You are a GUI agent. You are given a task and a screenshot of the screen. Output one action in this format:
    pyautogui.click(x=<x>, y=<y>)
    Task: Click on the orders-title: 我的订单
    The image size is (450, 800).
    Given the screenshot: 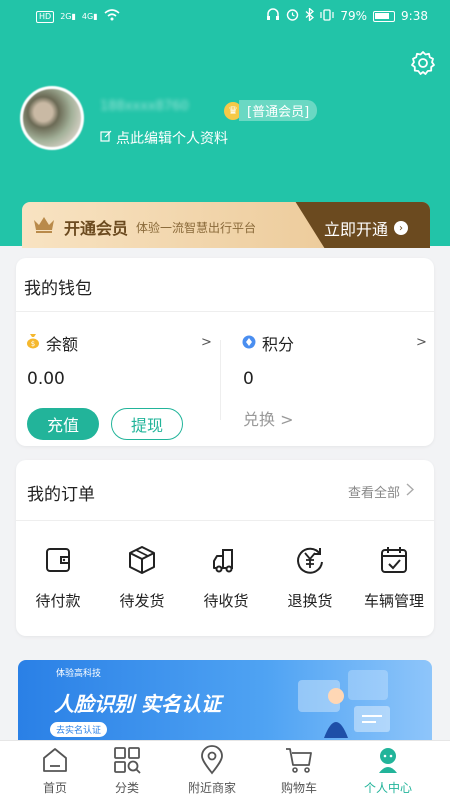 What is the action you would take?
    pyautogui.click(x=61, y=495)
    